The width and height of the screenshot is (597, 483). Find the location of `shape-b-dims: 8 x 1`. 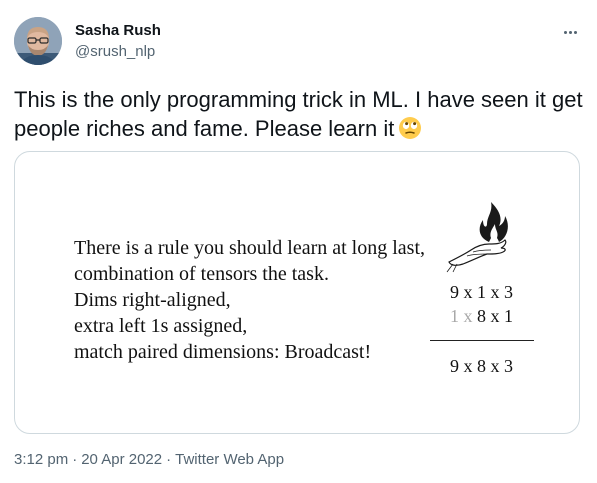

shape-b-dims: 8 x 1 is located at coordinates (492, 316).